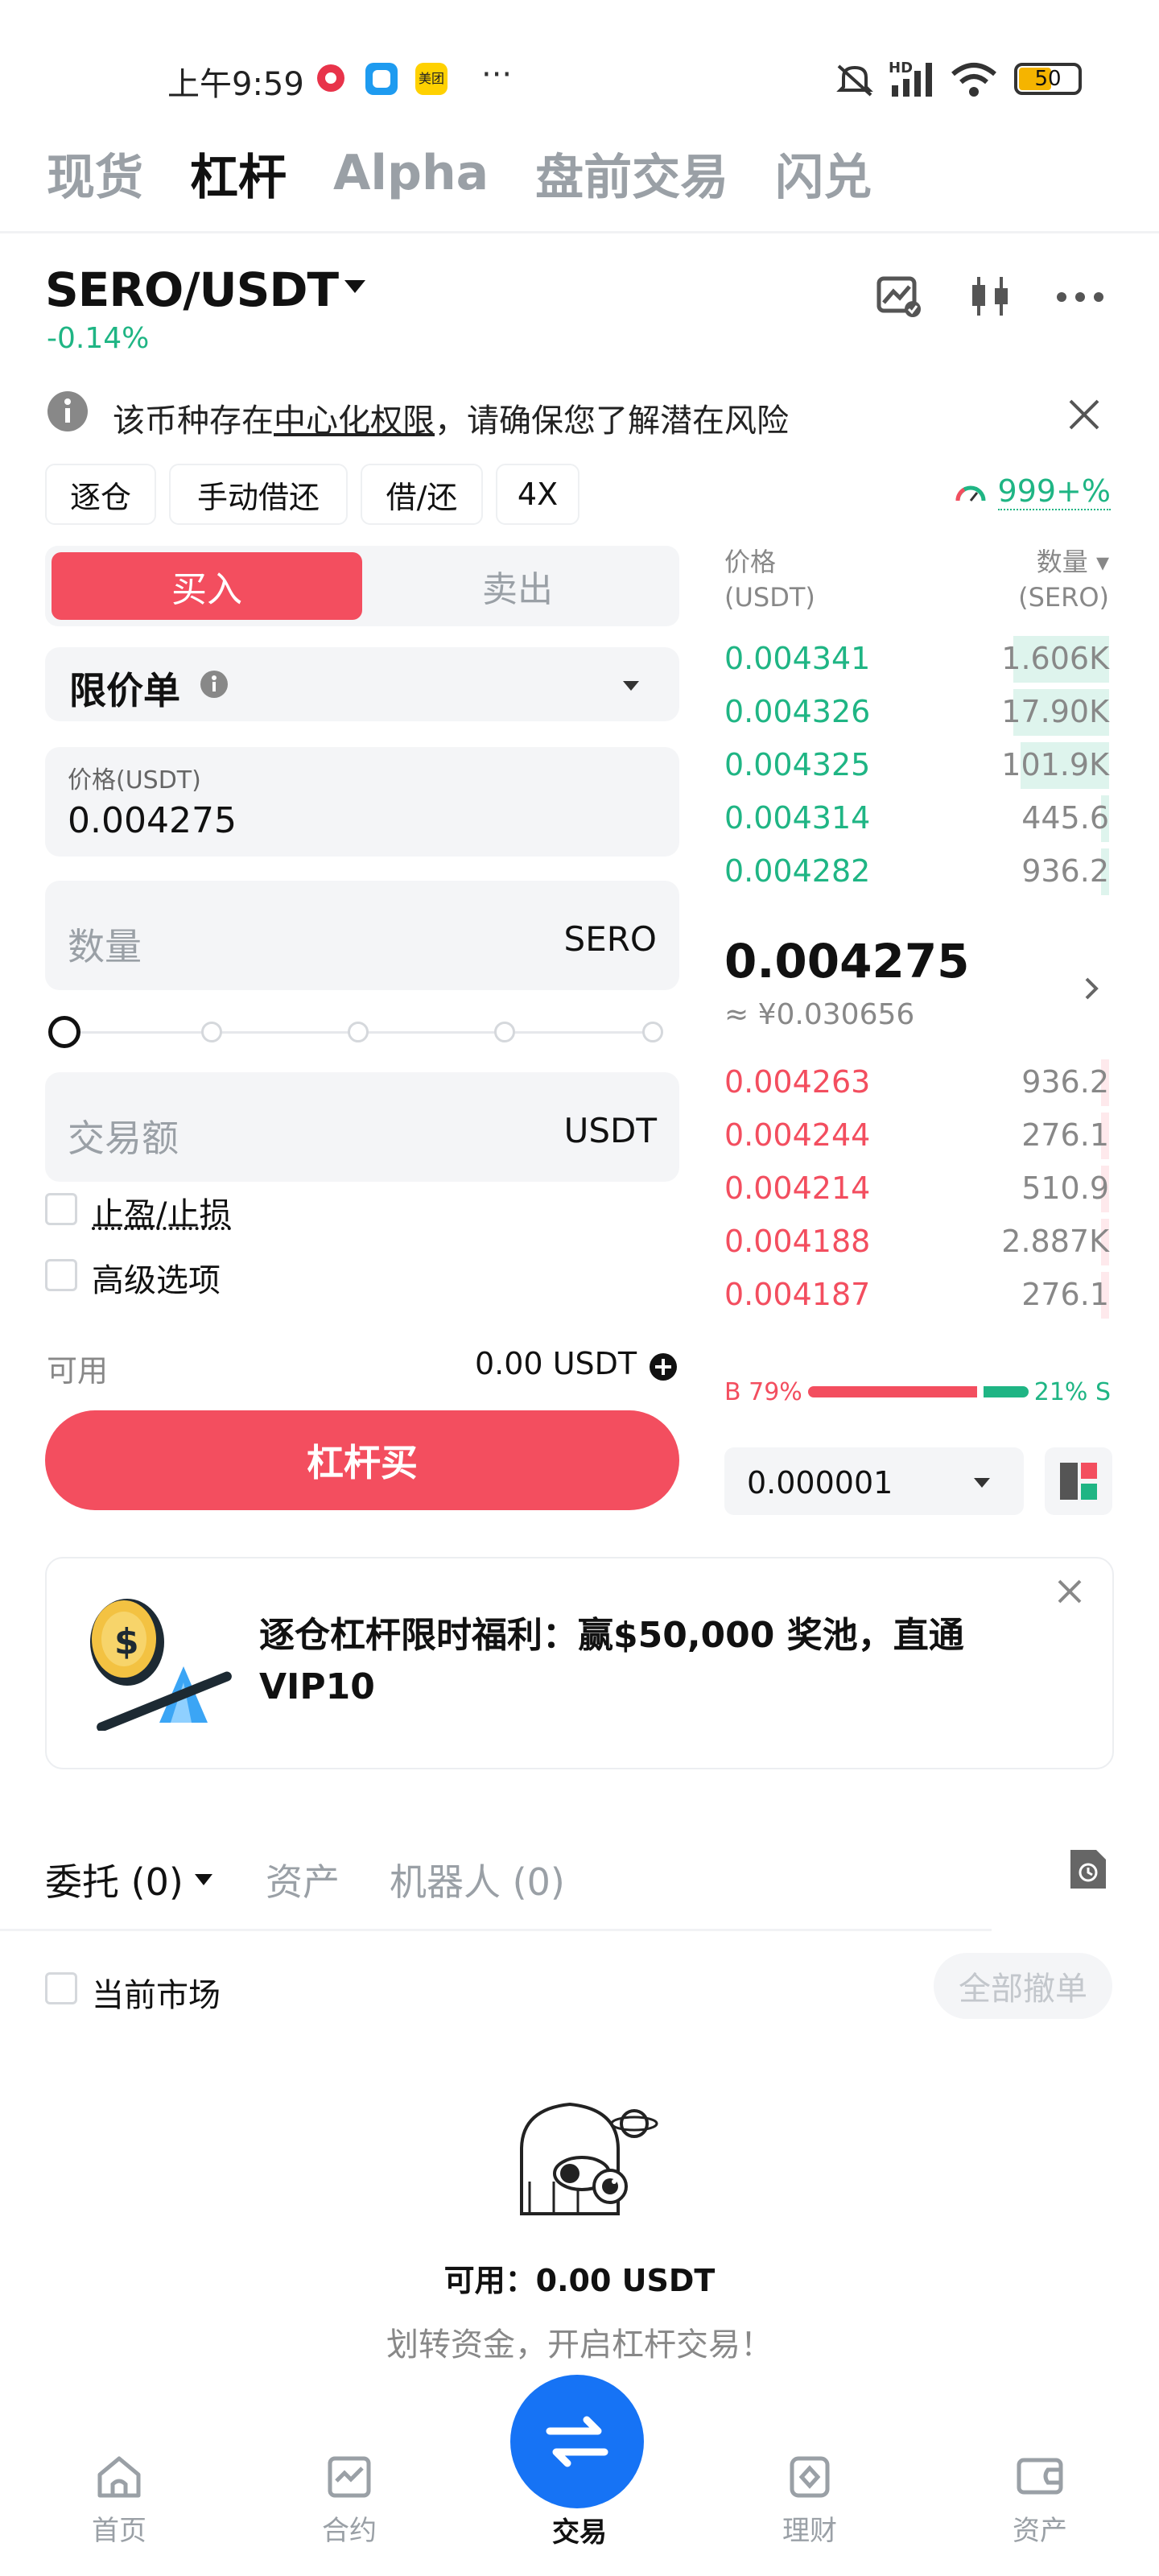  What do you see at coordinates (362, 1460) in the screenshot?
I see `margin-buy-button: 杠杆买` at bounding box center [362, 1460].